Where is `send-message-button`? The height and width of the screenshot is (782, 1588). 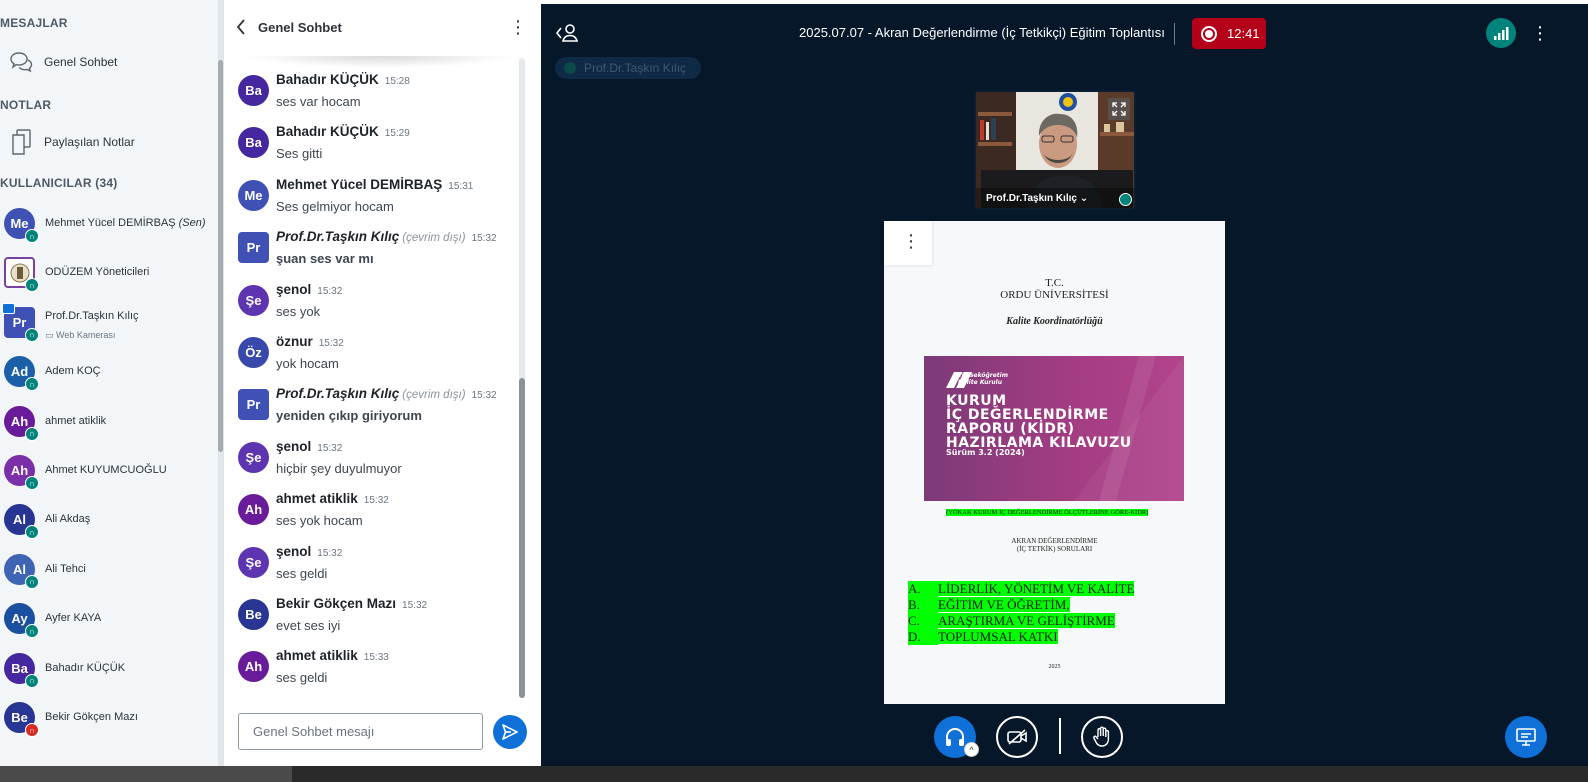
send-message-button is located at coordinates (510, 732).